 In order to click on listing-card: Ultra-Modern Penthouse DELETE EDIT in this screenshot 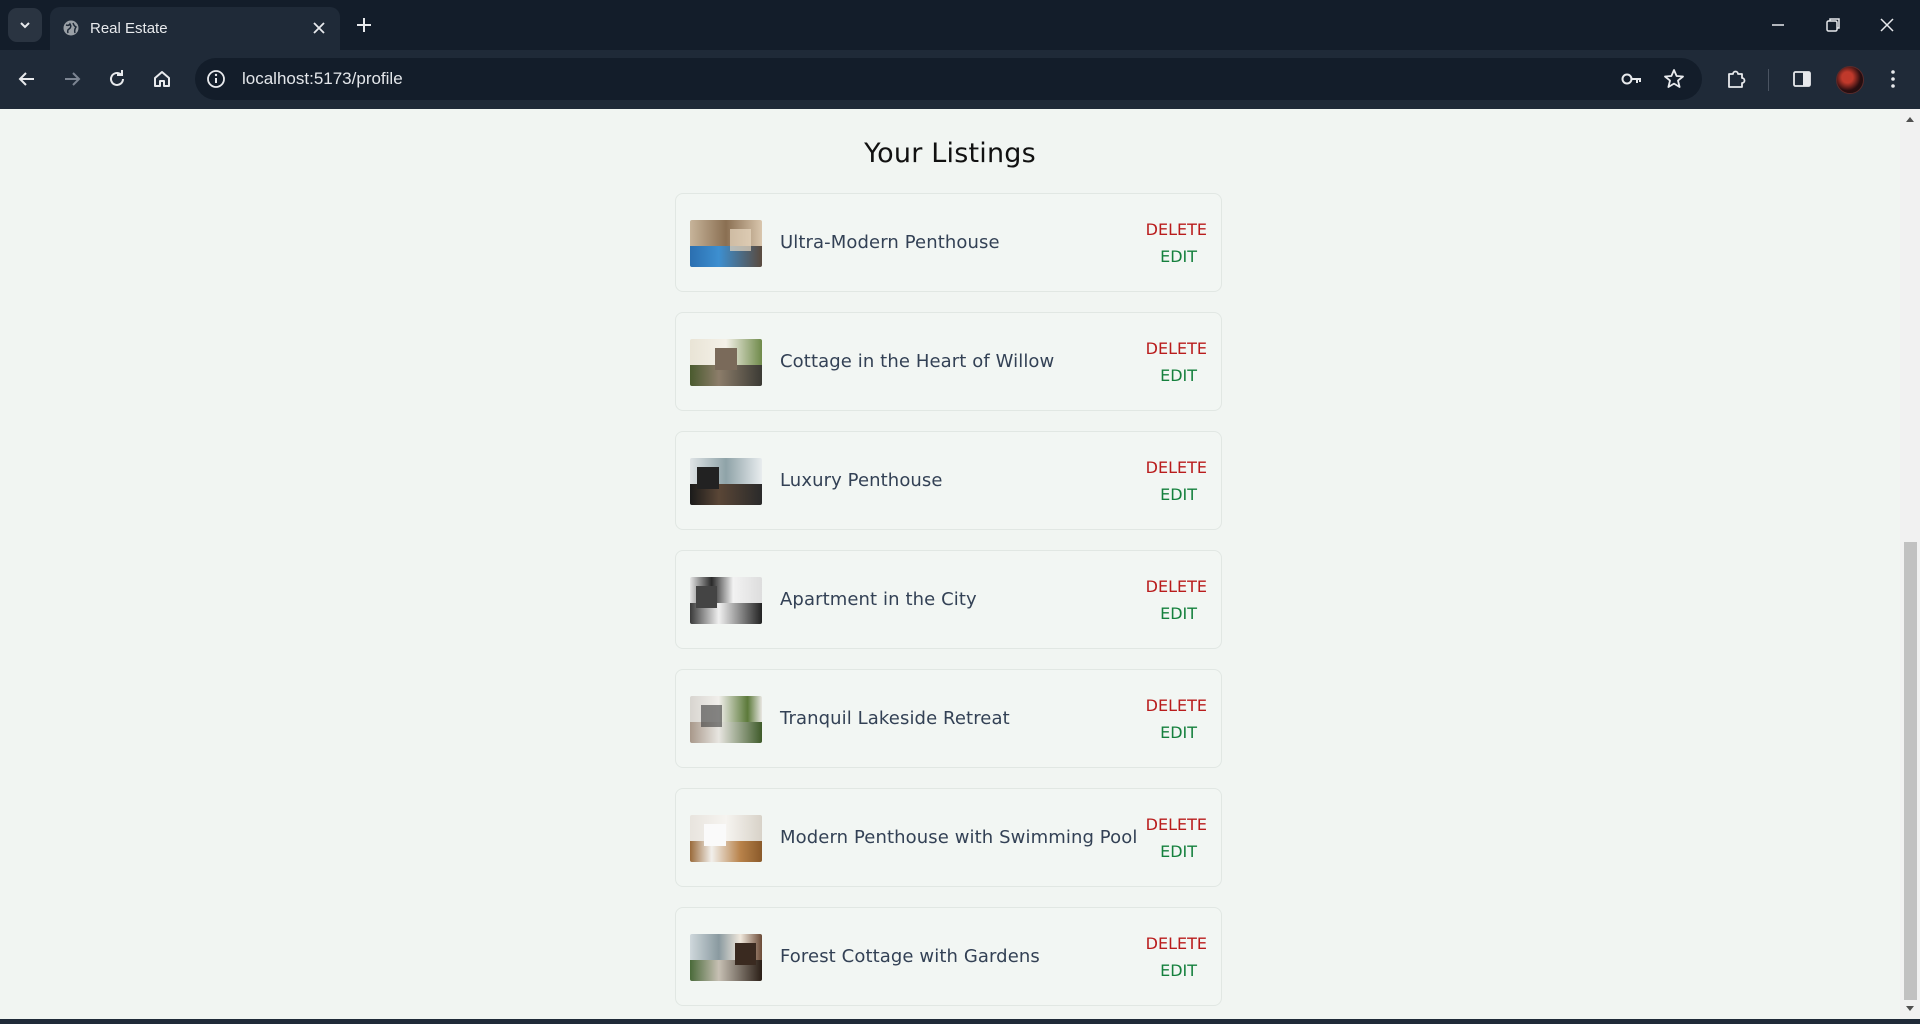, I will do `click(948, 242)`.